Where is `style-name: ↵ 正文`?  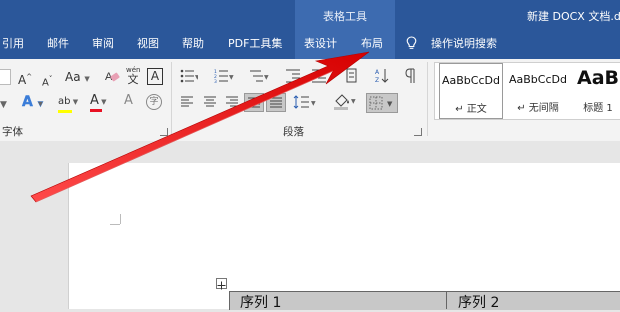
style-name: ↵ 正文 is located at coordinates (471, 109).